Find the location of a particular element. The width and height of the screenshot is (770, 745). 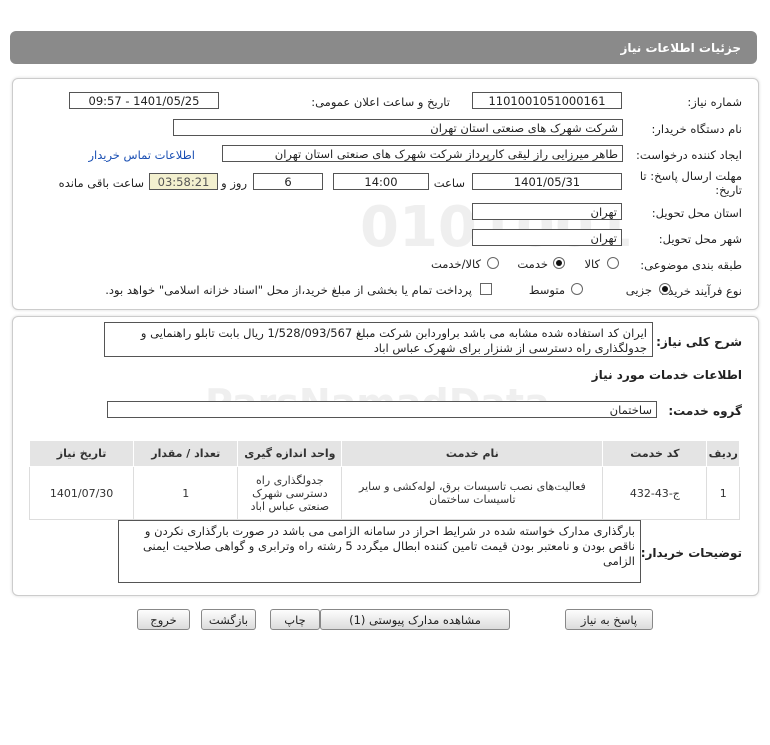

category-option-service: خدمت is located at coordinates (532, 264).